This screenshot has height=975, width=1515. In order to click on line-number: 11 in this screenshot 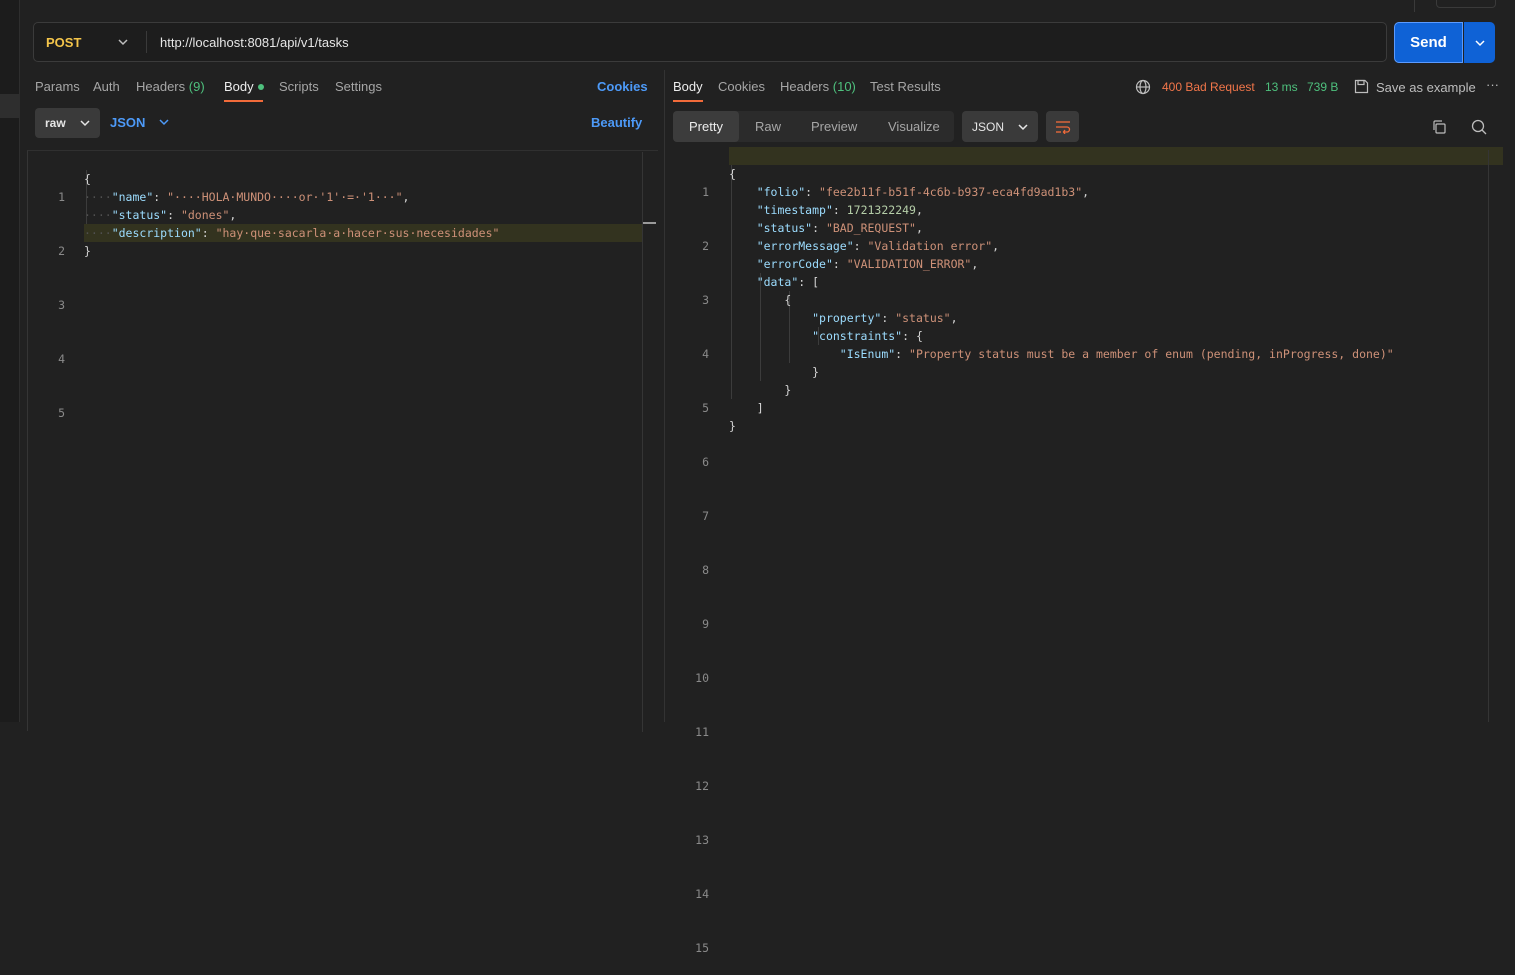, I will do `click(702, 732)`.